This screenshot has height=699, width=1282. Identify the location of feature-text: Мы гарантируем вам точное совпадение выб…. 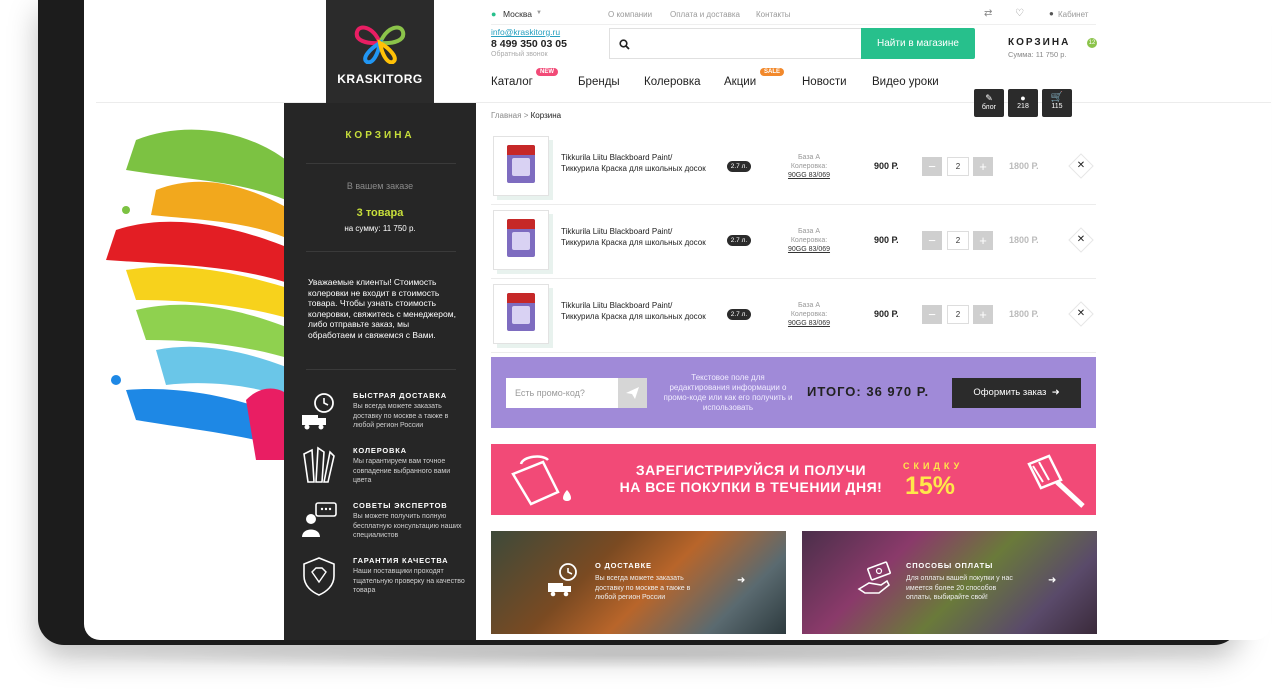
(402, 471).